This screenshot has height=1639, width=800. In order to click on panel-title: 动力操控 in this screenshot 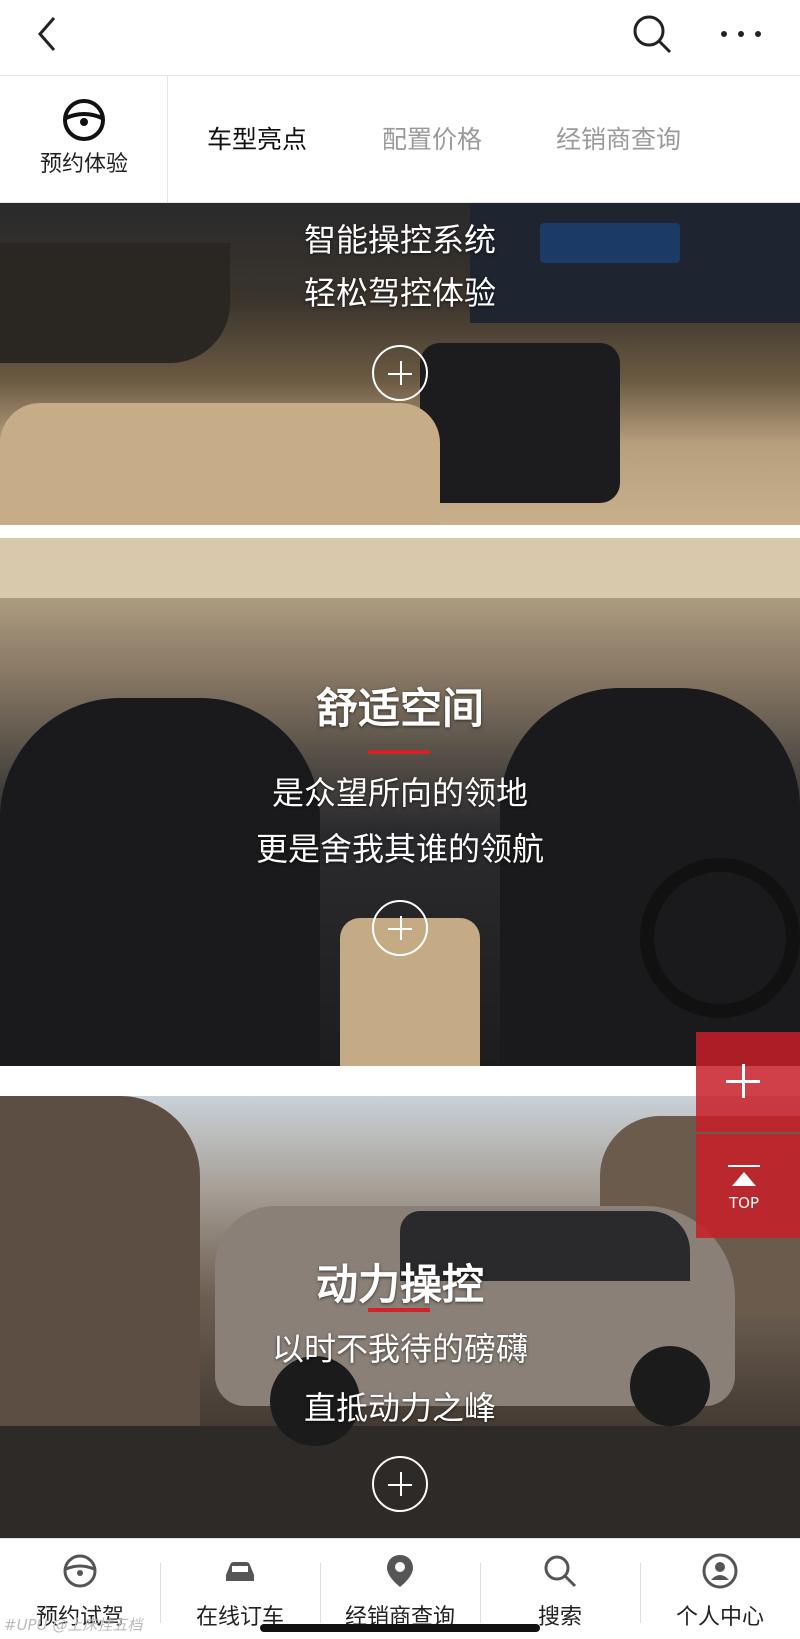, I will do `click(399, 1284)`.